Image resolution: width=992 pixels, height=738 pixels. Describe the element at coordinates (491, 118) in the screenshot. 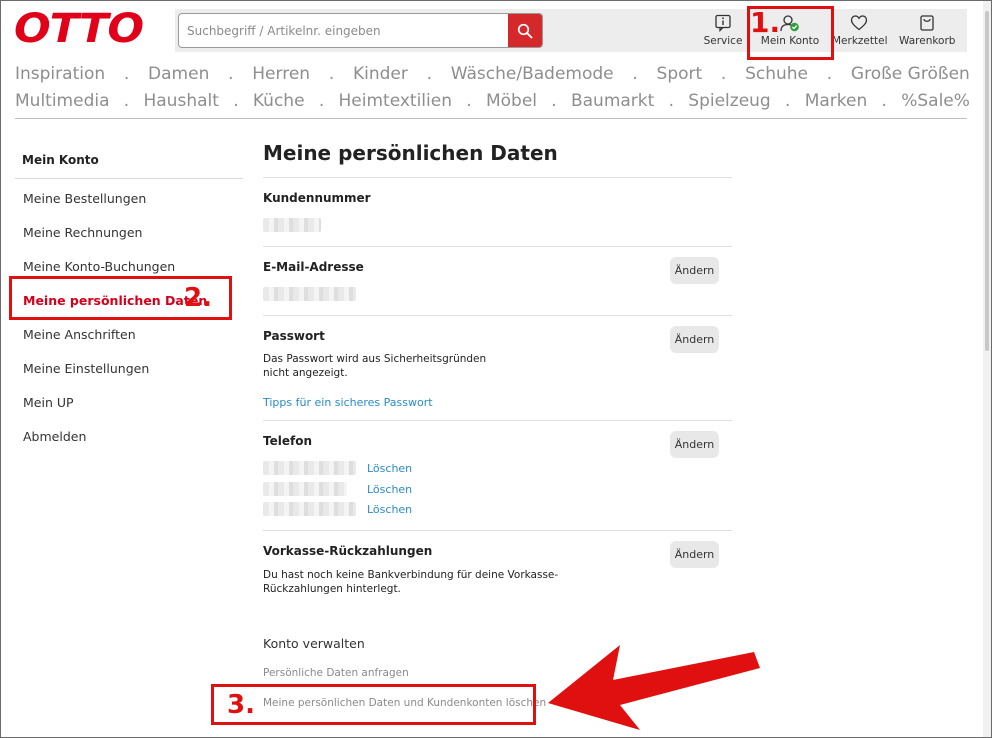

I see `nav-divider` at that location.